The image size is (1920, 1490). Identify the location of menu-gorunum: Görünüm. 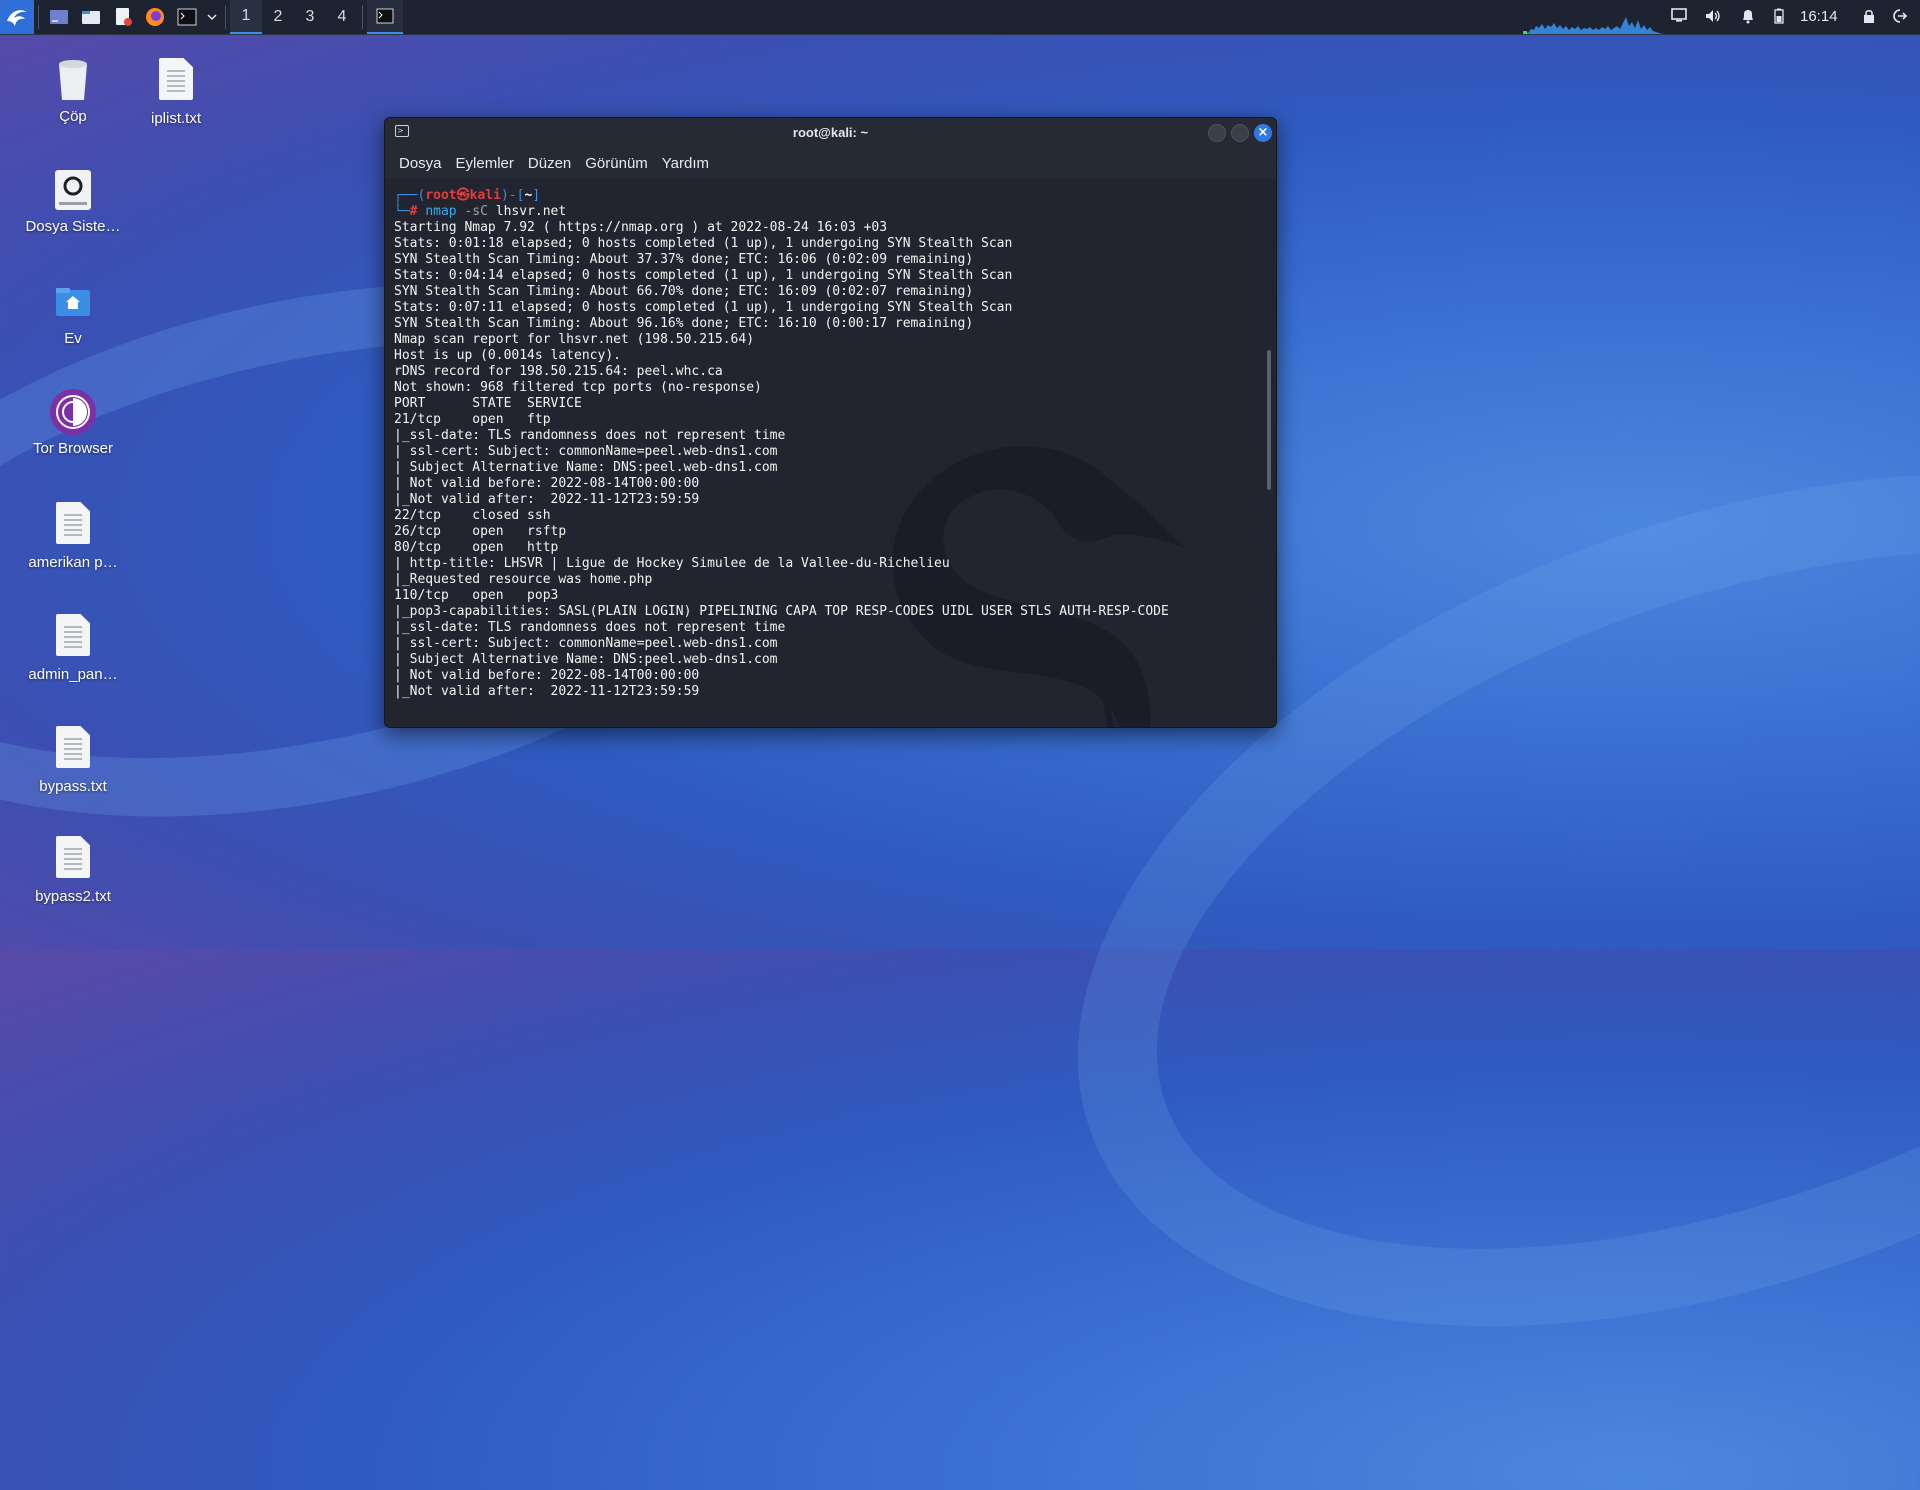
(616, 163).